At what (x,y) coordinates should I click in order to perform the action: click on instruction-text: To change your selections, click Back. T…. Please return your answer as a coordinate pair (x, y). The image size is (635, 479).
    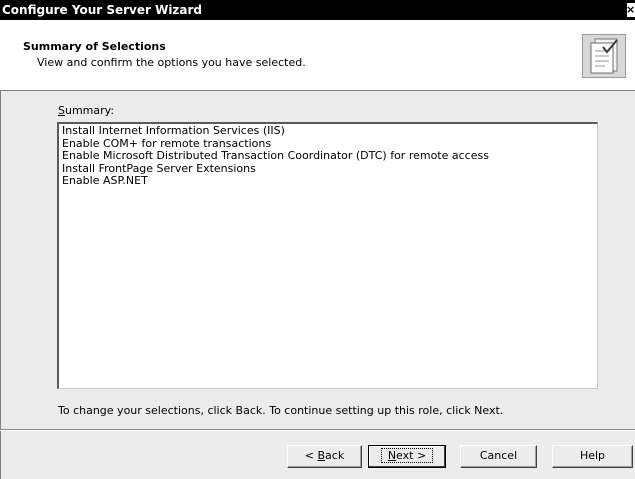
    Looking at the image, I should click on (281, 410).